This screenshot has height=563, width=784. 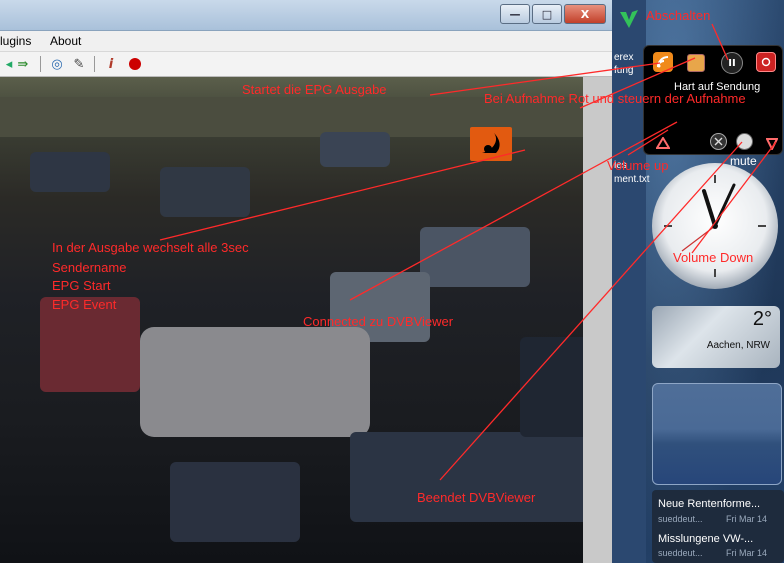 What do you see at coordinates (89, 267) in the screenshot?
I see `annotation-output-line: Sendername` at bounding box center [89, 267].